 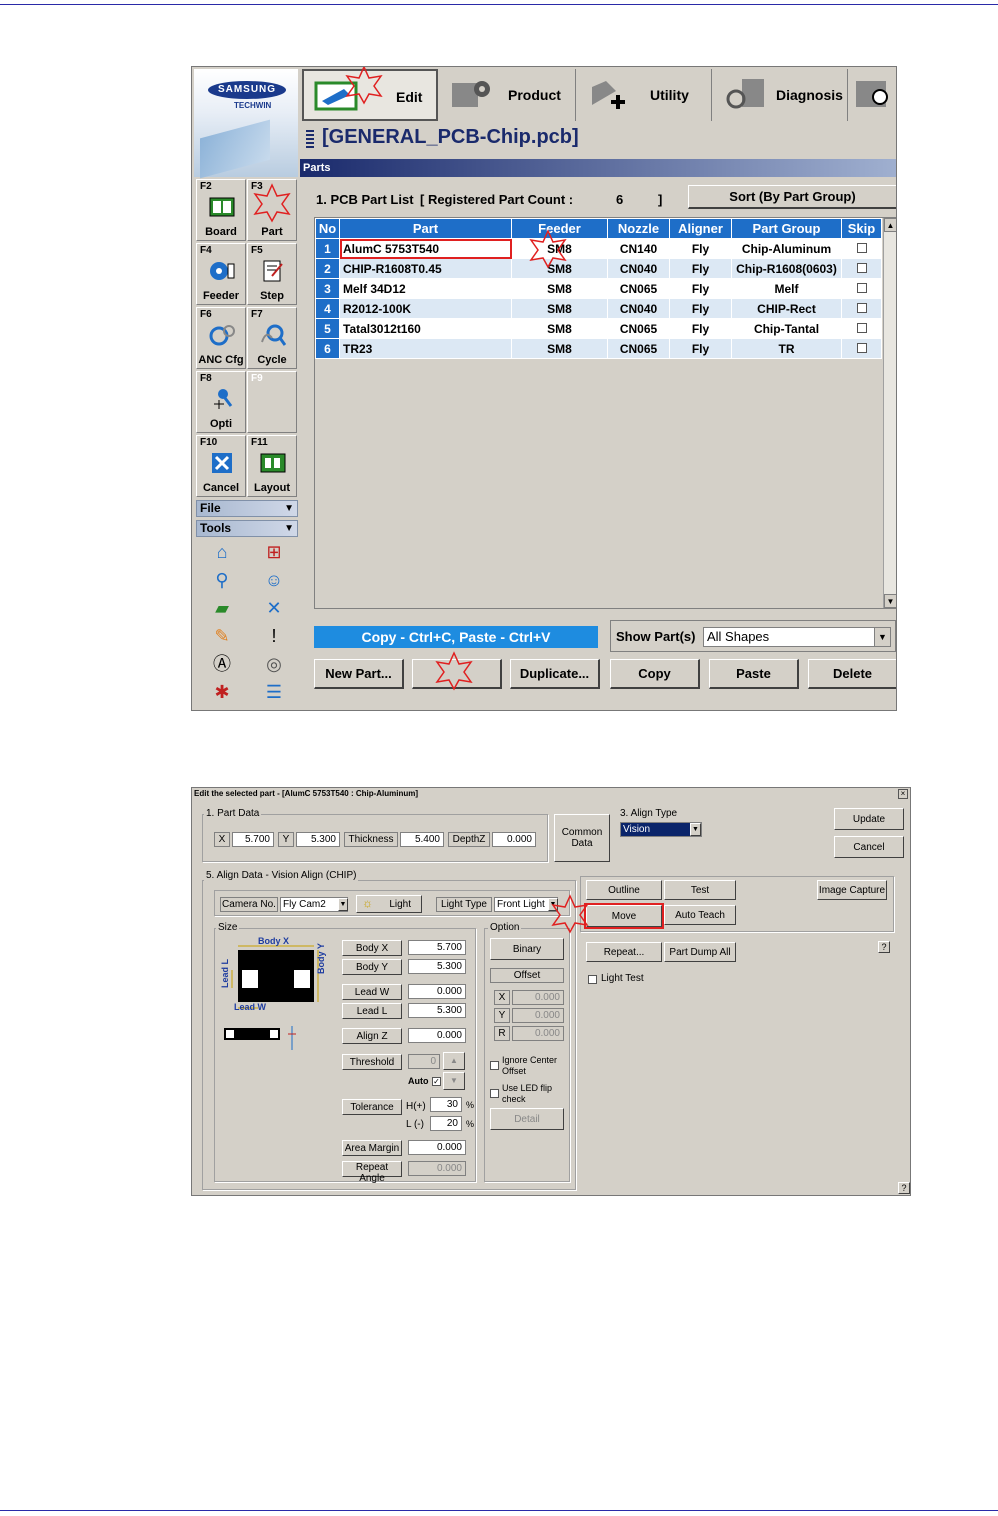 What do you see at coordinates (318, 839) in the screenshot?
I see `y-field: 5.300` at bounding box center [318, 839].